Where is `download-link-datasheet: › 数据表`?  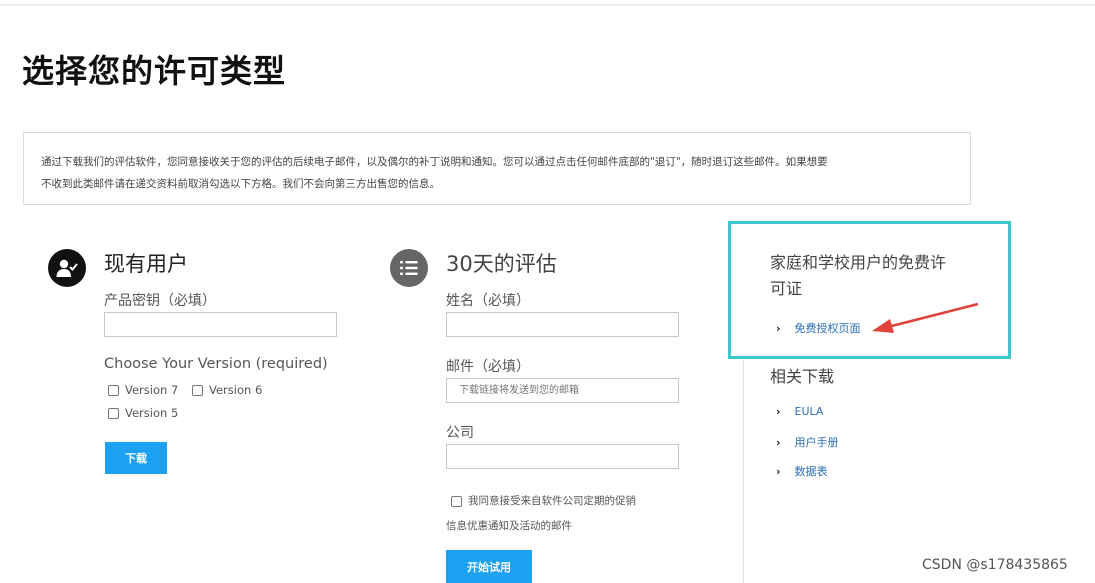
download-link-datasheet: › 数据表 is located at coordinates (802, 471).